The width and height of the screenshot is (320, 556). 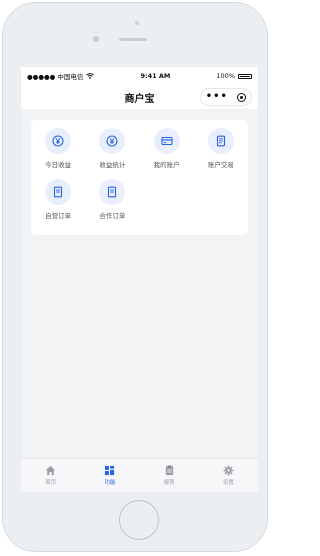 I want to click on tab-functions-label: 功能, so click(x=110, y=483).